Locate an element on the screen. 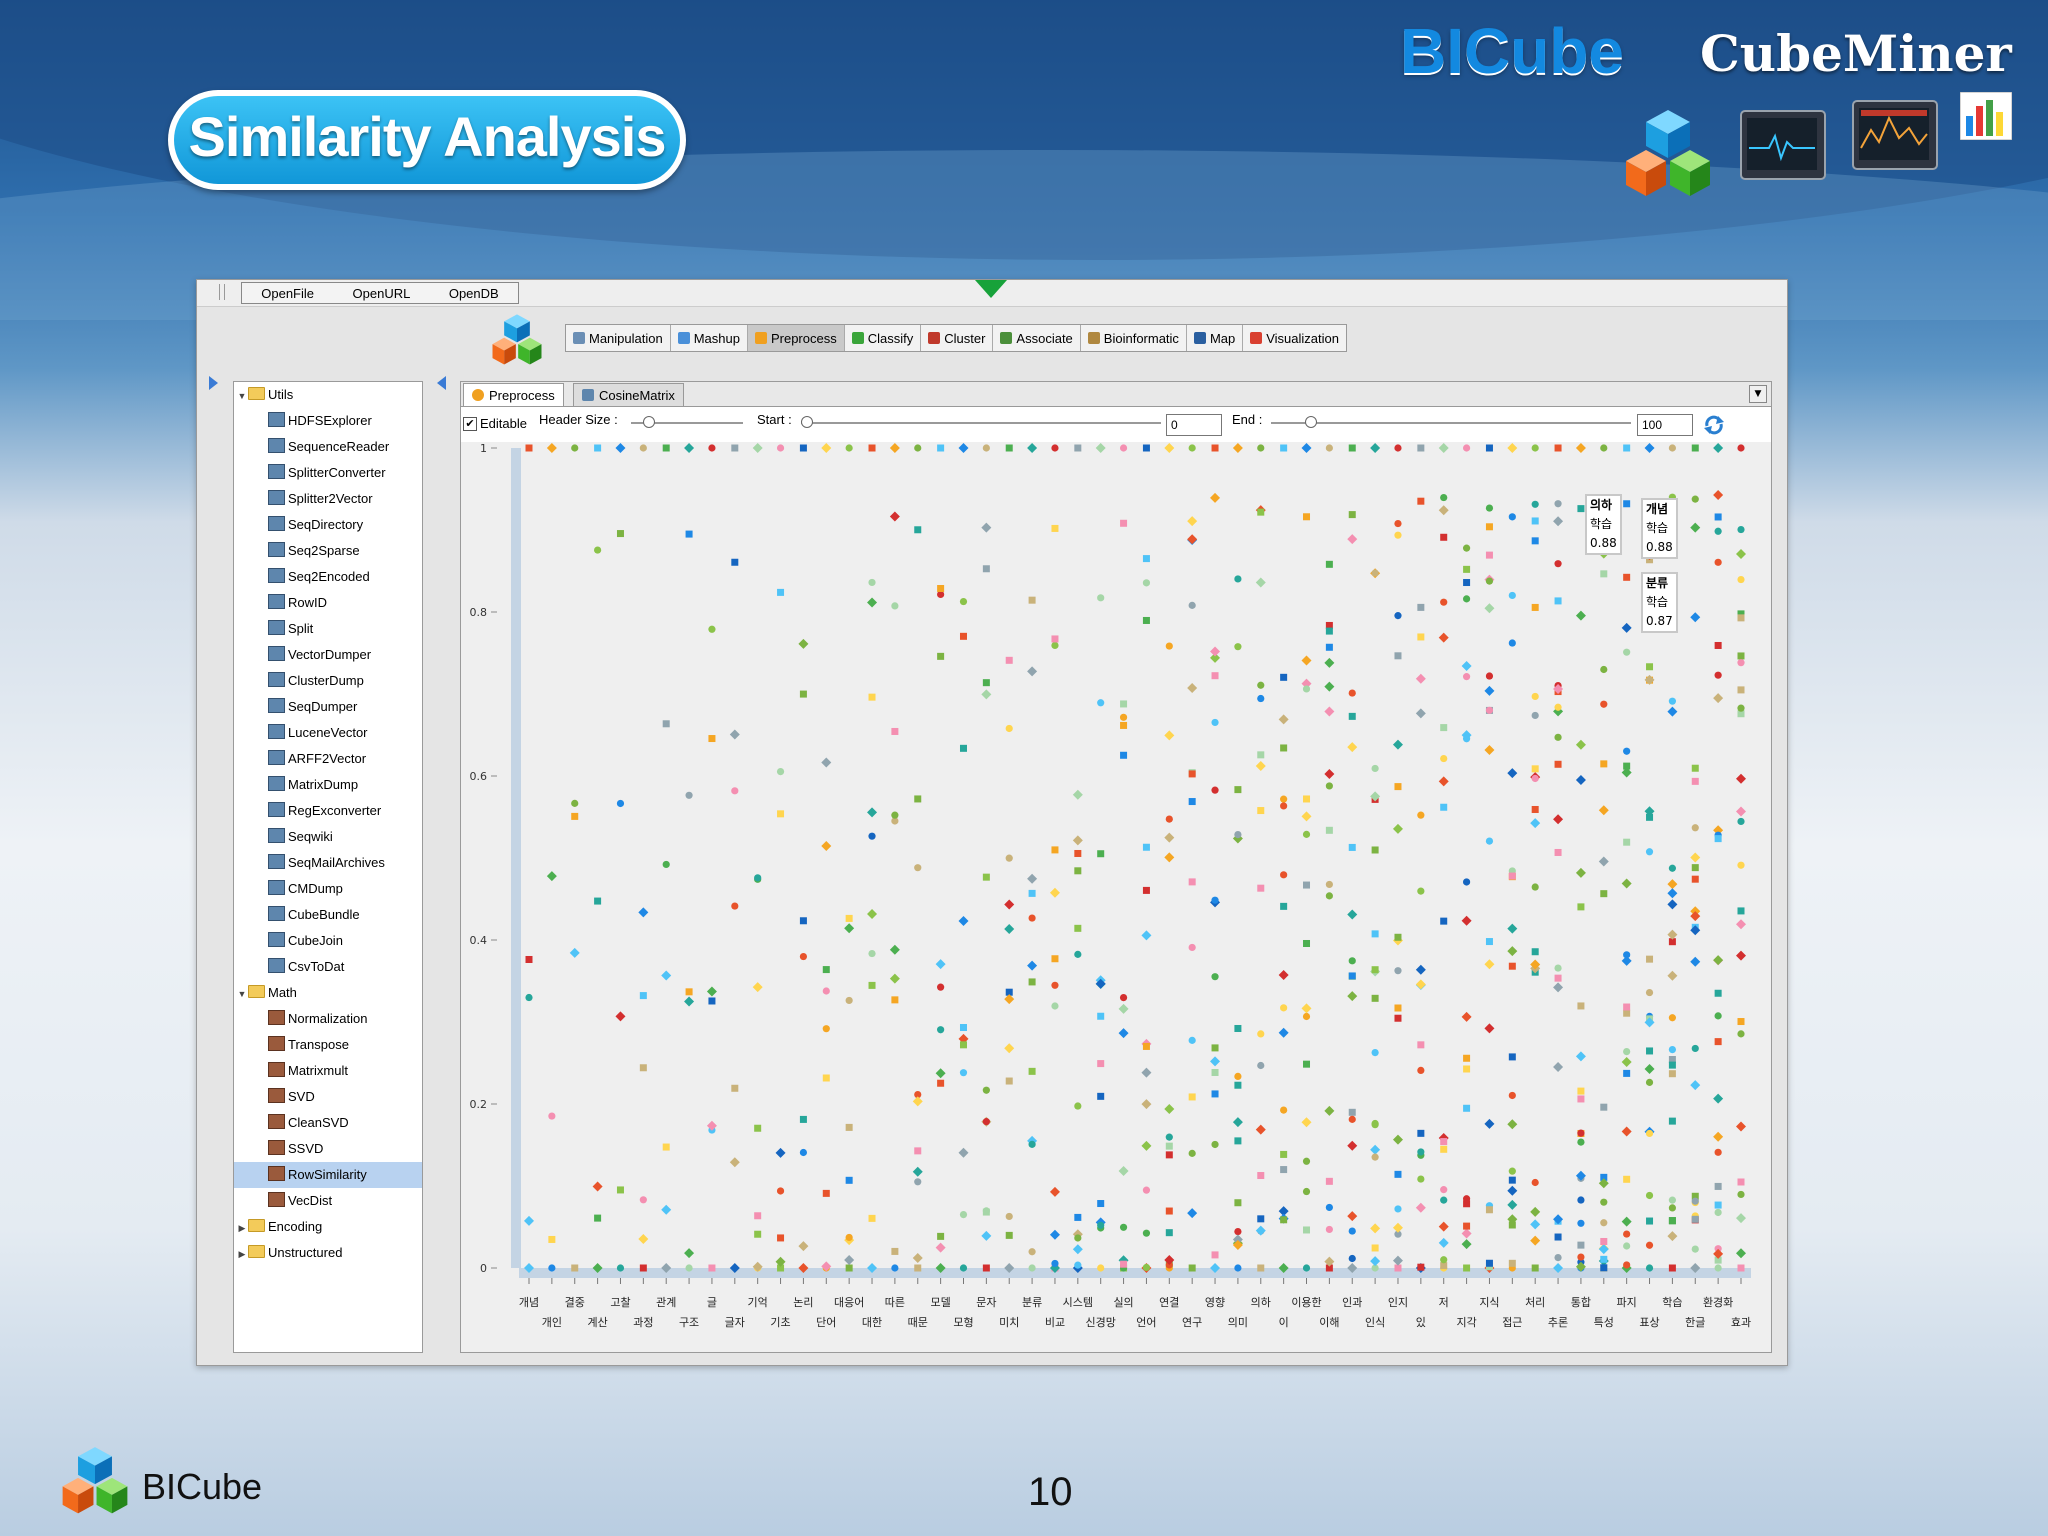  tree-folder-math: ▼ Math is located at coordinates (328, 993).